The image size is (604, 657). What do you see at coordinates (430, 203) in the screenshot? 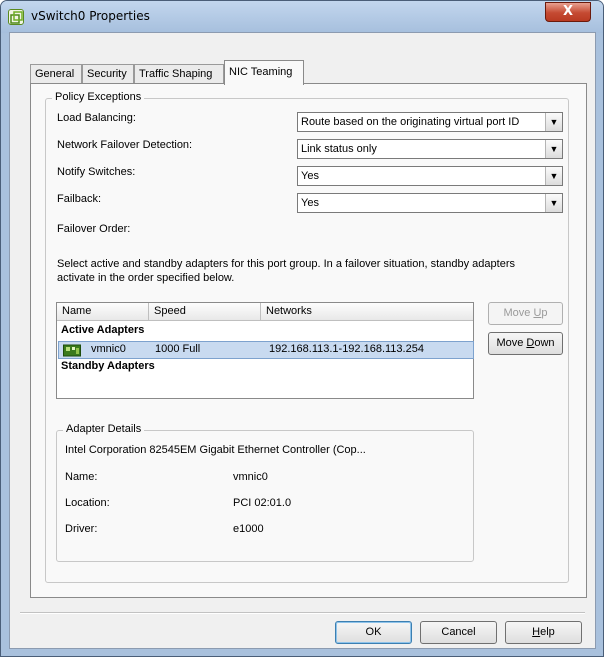
I see `failback-select: Yes ▼` at bounding box center [430, 203].